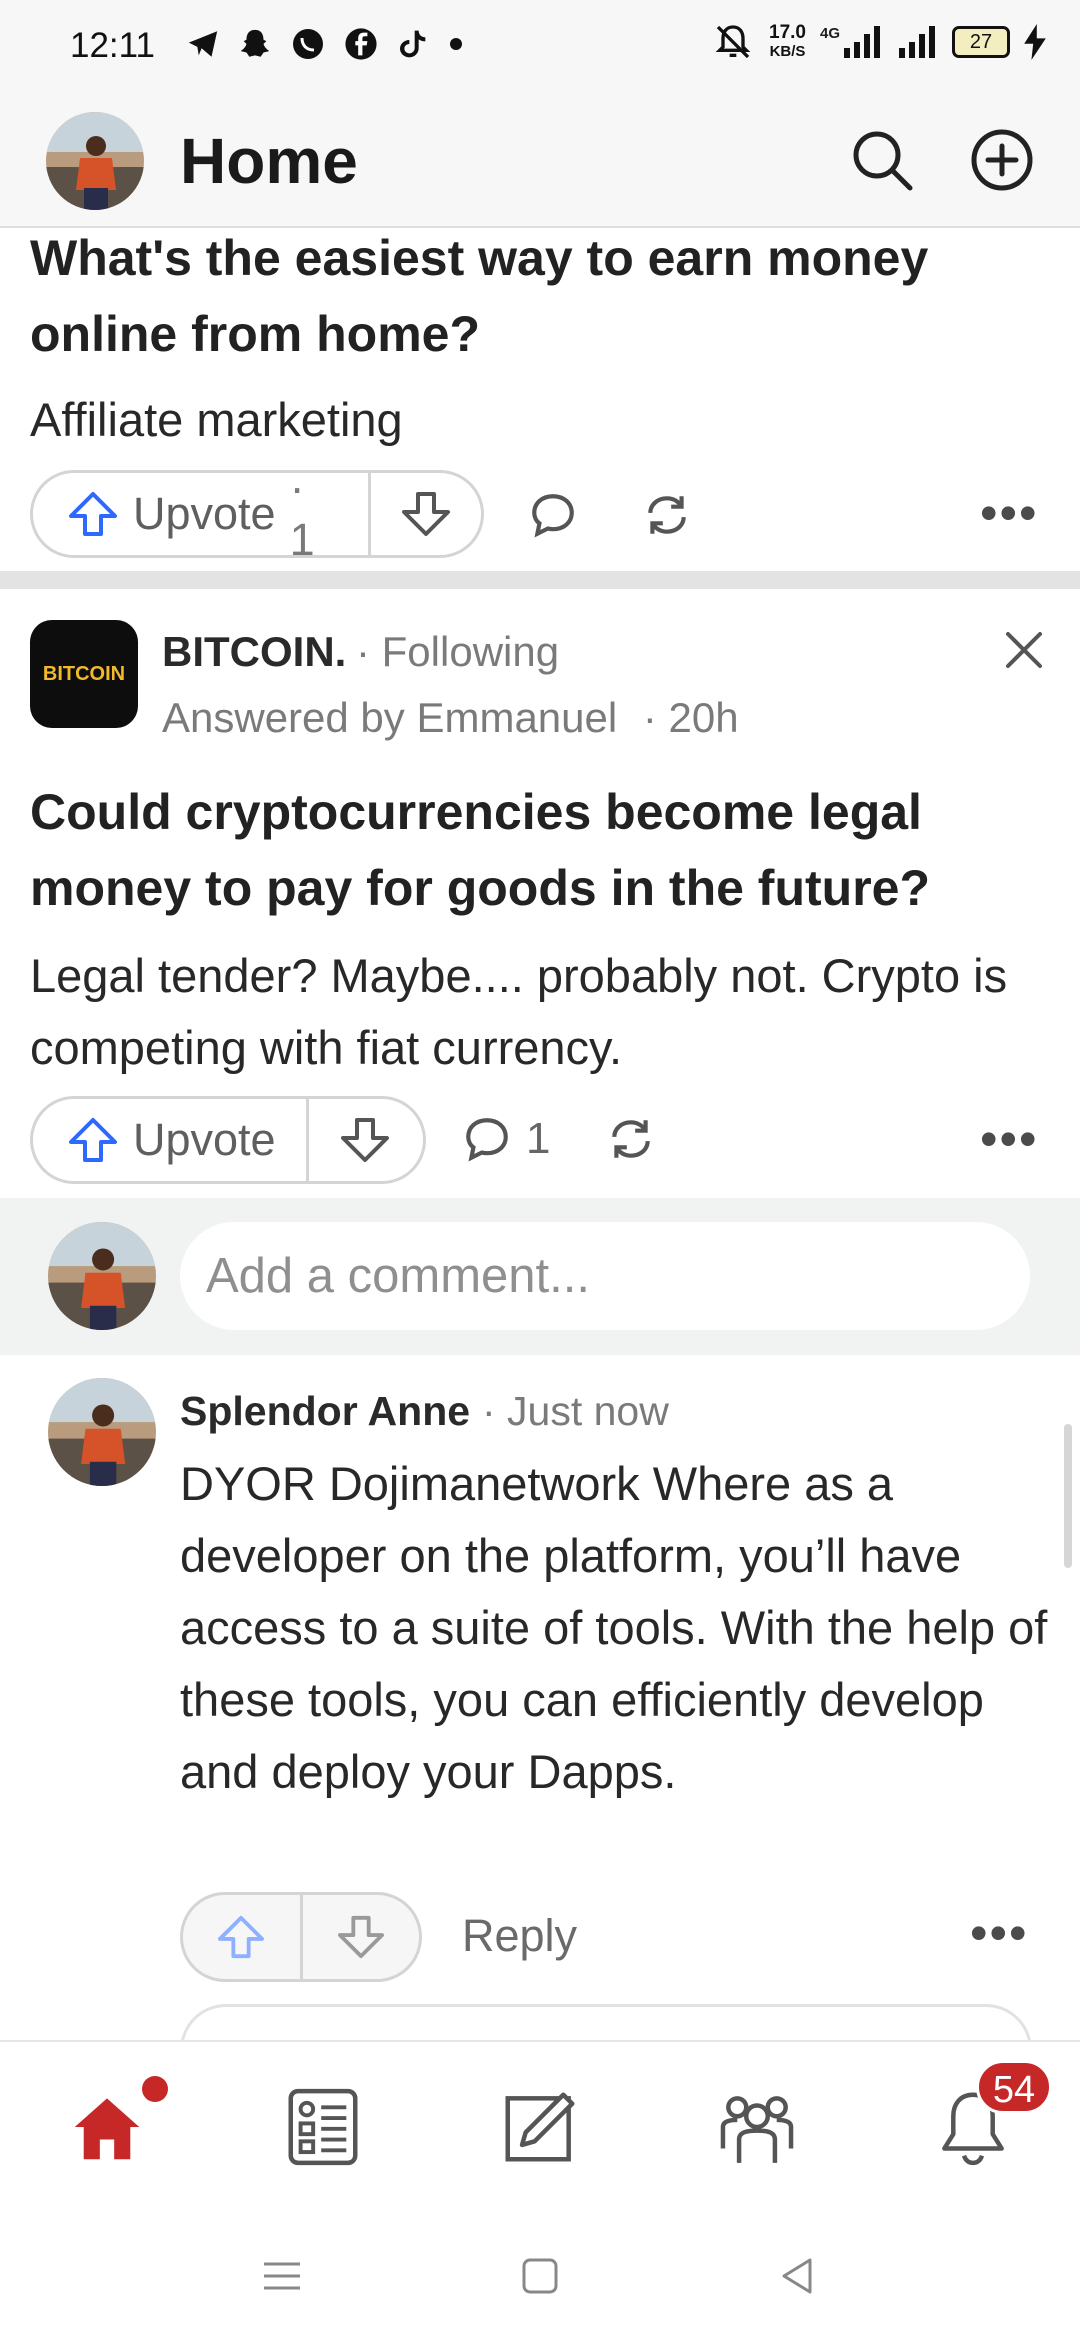 Image resolution: width=1080 pixels, height=2340 pixels. What do you see at coordinates (282, 2276) in the screenshot?
I see `menu-icon` at bounding box center [282, 2276].